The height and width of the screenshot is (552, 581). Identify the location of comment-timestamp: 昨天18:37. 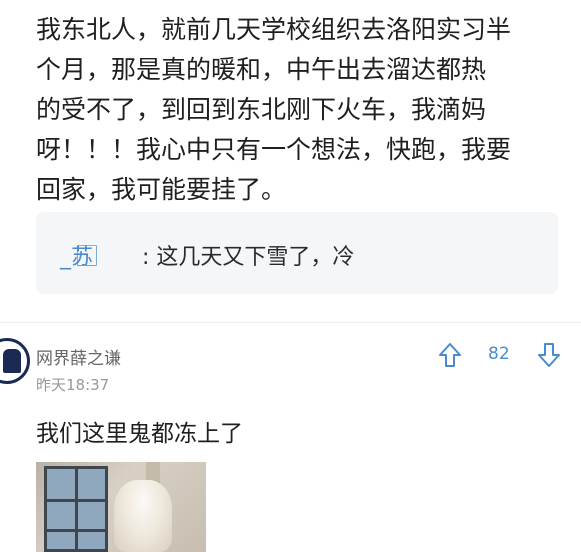
(73, 385).